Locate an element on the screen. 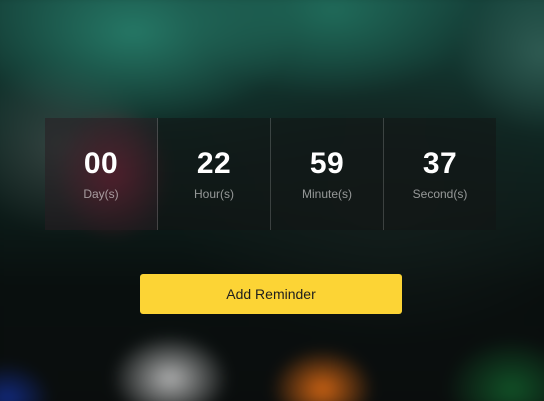 This screenshot has height=401, width=544. hours-value: 22 is located at coordinates (214, 163).